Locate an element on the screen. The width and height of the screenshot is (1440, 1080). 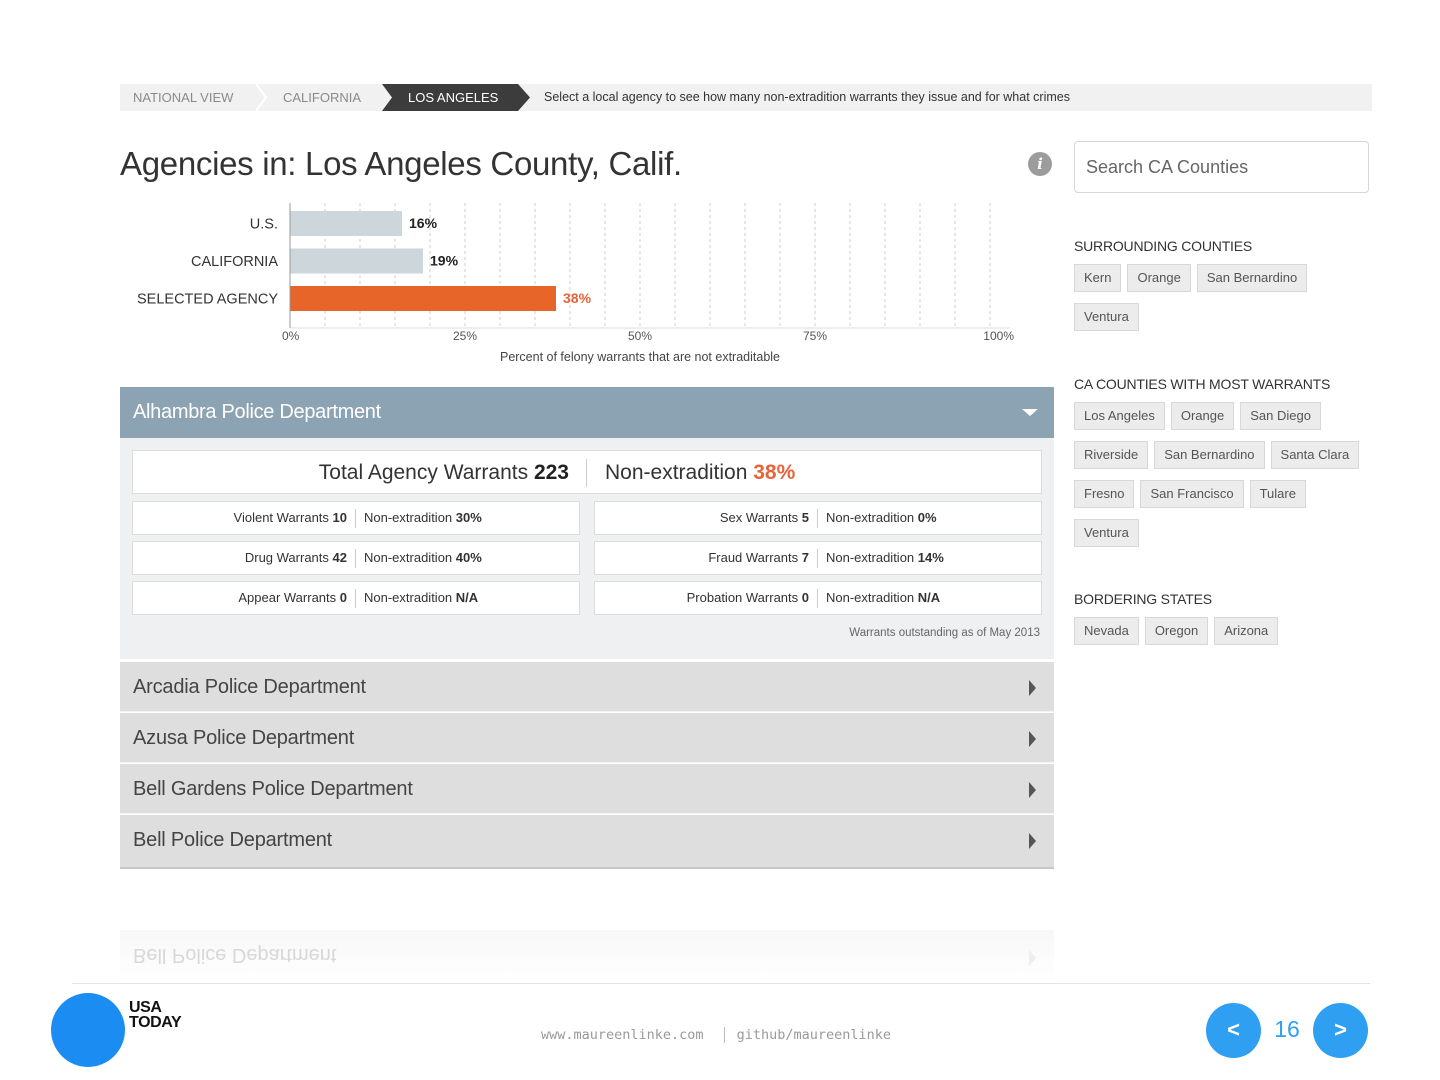
divider is located at coordinates (586, 473).